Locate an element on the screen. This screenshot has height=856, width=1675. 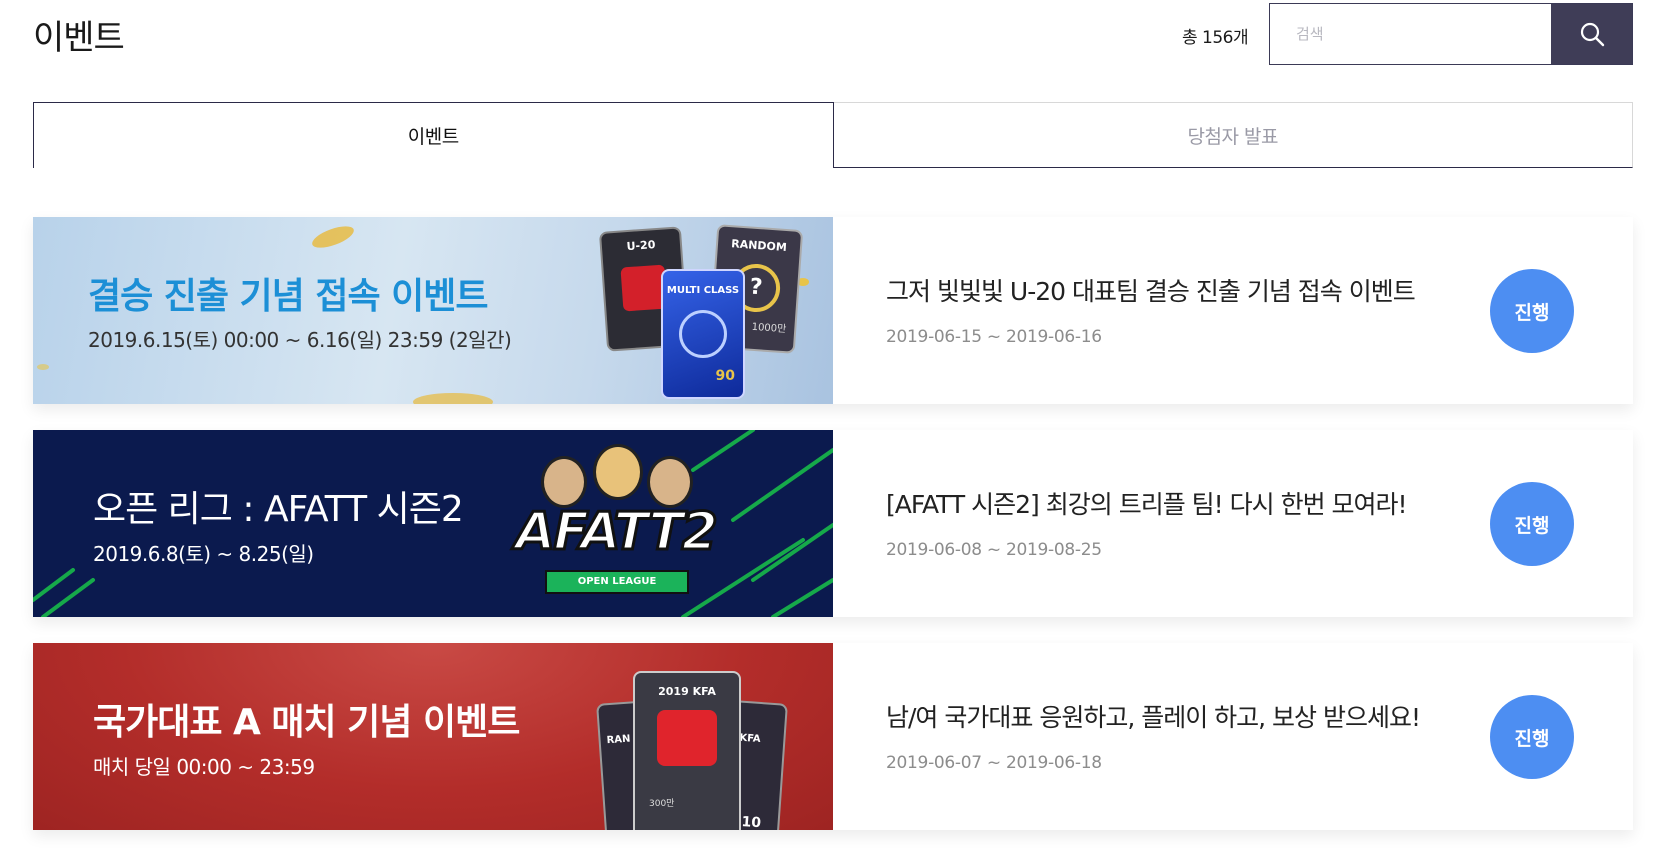
card-multi-class: MULTI CLASS 90 is located at coordinates (703, 334).